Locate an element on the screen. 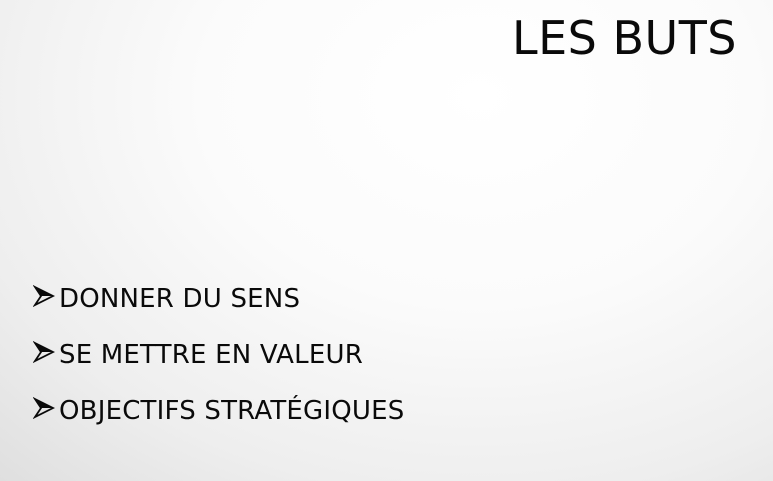 This screenshot has height=481, width=773. list-item: DONNER DU SENS is located at coordinates (219, 299).